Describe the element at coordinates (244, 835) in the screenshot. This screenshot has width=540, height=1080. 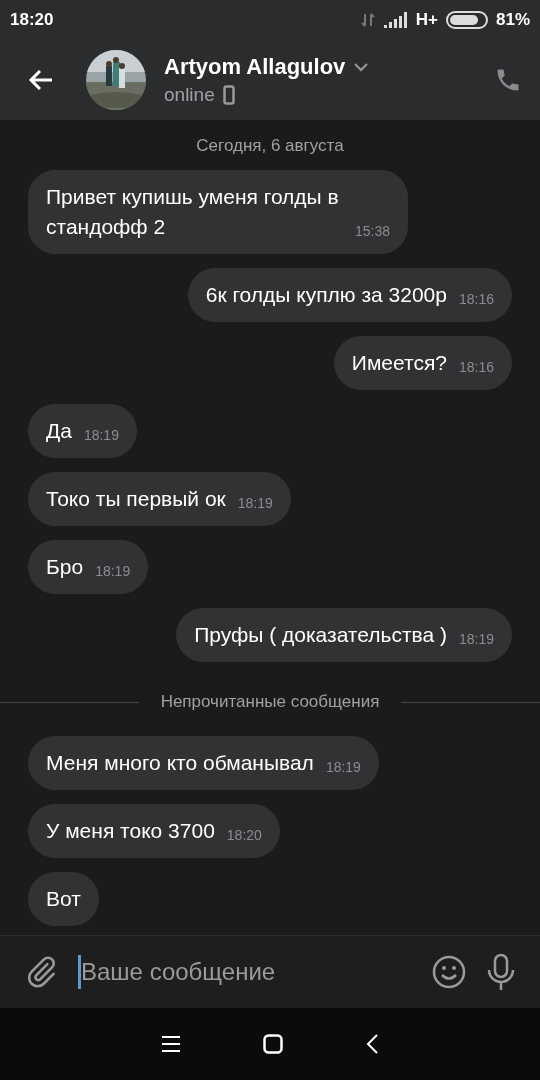
I see `message-time: 18:20` at that location.